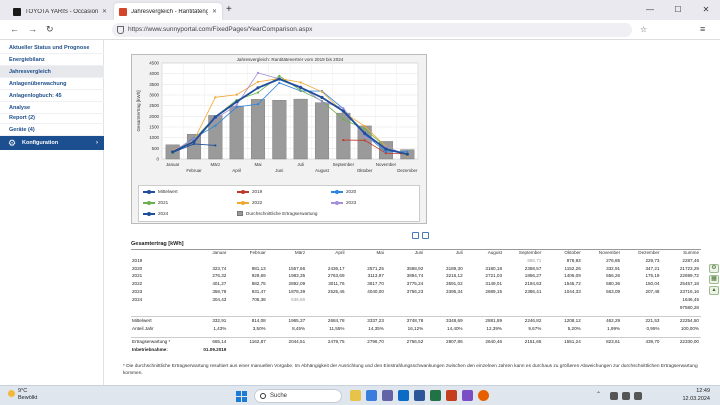 The width and height of the screenshot is (720, 405). What do you see at coordinates (598, 394) in the screenshot?
I see `tray-chevron-up-icon: ⌃` at bounding box center [598, 394].